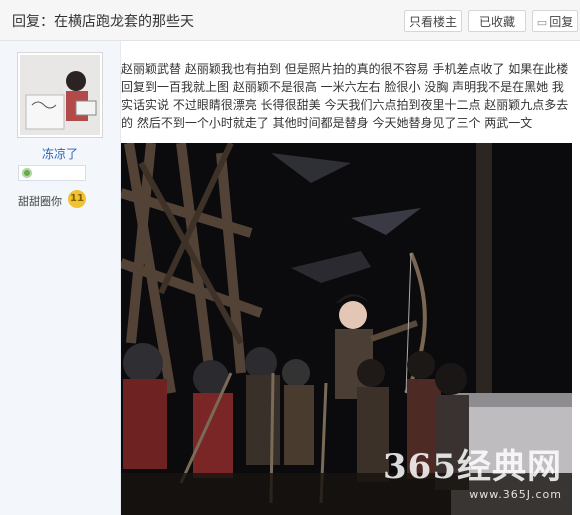  What do you see at coordinates (472, 467) in the screenshot?
I see `watermark-logo: 365经典网` at bounding box center [472, 467].